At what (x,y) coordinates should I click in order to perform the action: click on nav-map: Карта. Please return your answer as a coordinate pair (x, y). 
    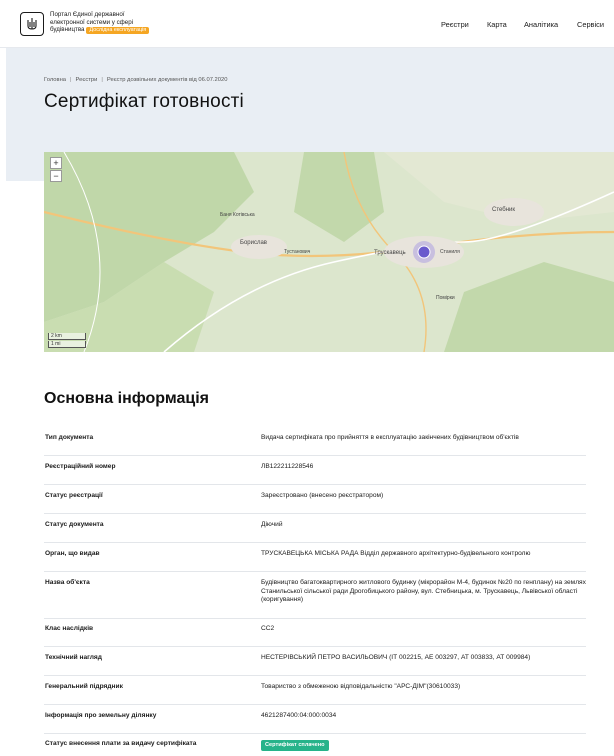
    Looking at the image, I should click on (497, 24).